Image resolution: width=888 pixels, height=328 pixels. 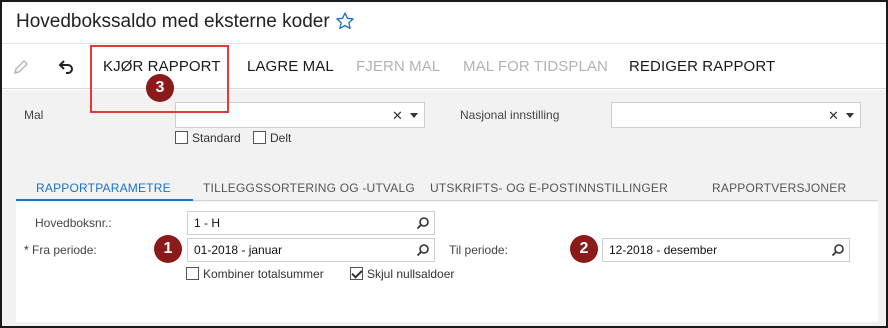 What do you see at coordinates (345, 21) in the screenshot?
I see `star-outline-icon` at bounding box center [345, 21].